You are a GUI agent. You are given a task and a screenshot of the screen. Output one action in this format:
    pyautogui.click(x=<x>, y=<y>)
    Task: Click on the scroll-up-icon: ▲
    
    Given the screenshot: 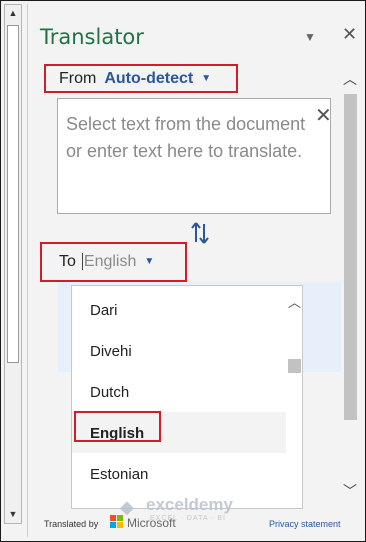 What is the action you would take?
    pyautogui.click(x=13, y=13)
    